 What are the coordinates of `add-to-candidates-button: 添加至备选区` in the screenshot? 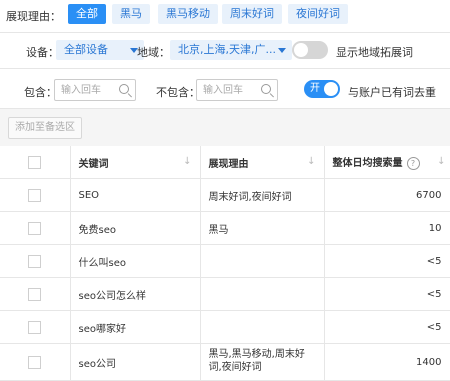 It's located at (45, 128).